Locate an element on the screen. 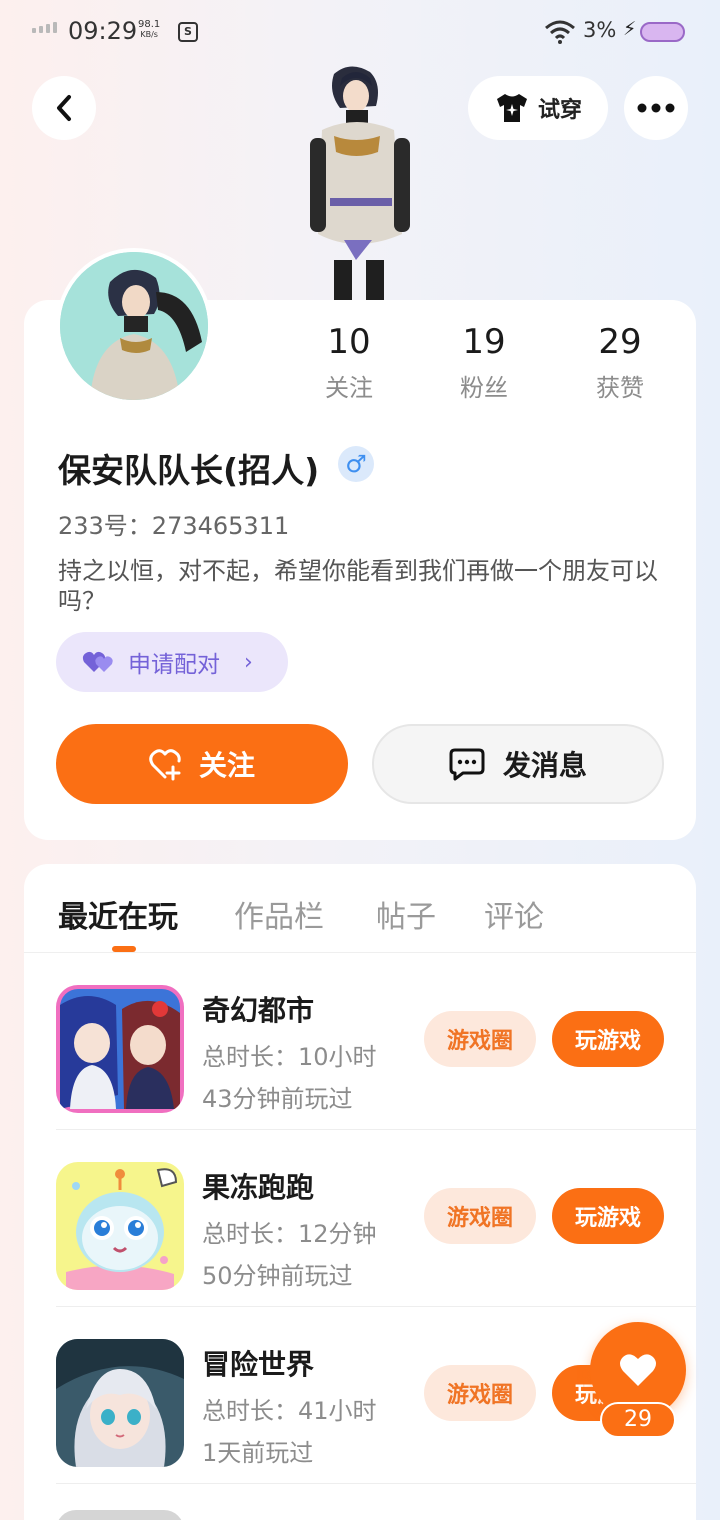 This screenshot has height=1520, width=720. request-pairing-label: 申请配对 is located at coordinates (174, 665).